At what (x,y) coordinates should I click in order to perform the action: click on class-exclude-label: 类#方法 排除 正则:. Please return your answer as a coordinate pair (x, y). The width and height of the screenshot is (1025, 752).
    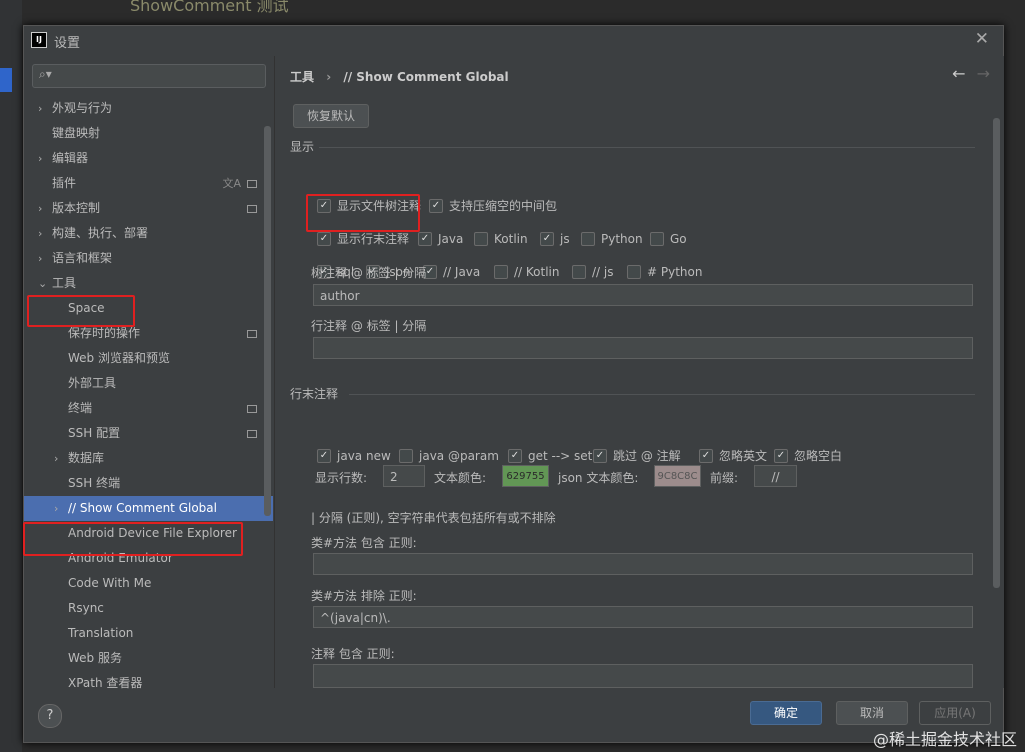
    Looking at the image, I should click on (364, 596).